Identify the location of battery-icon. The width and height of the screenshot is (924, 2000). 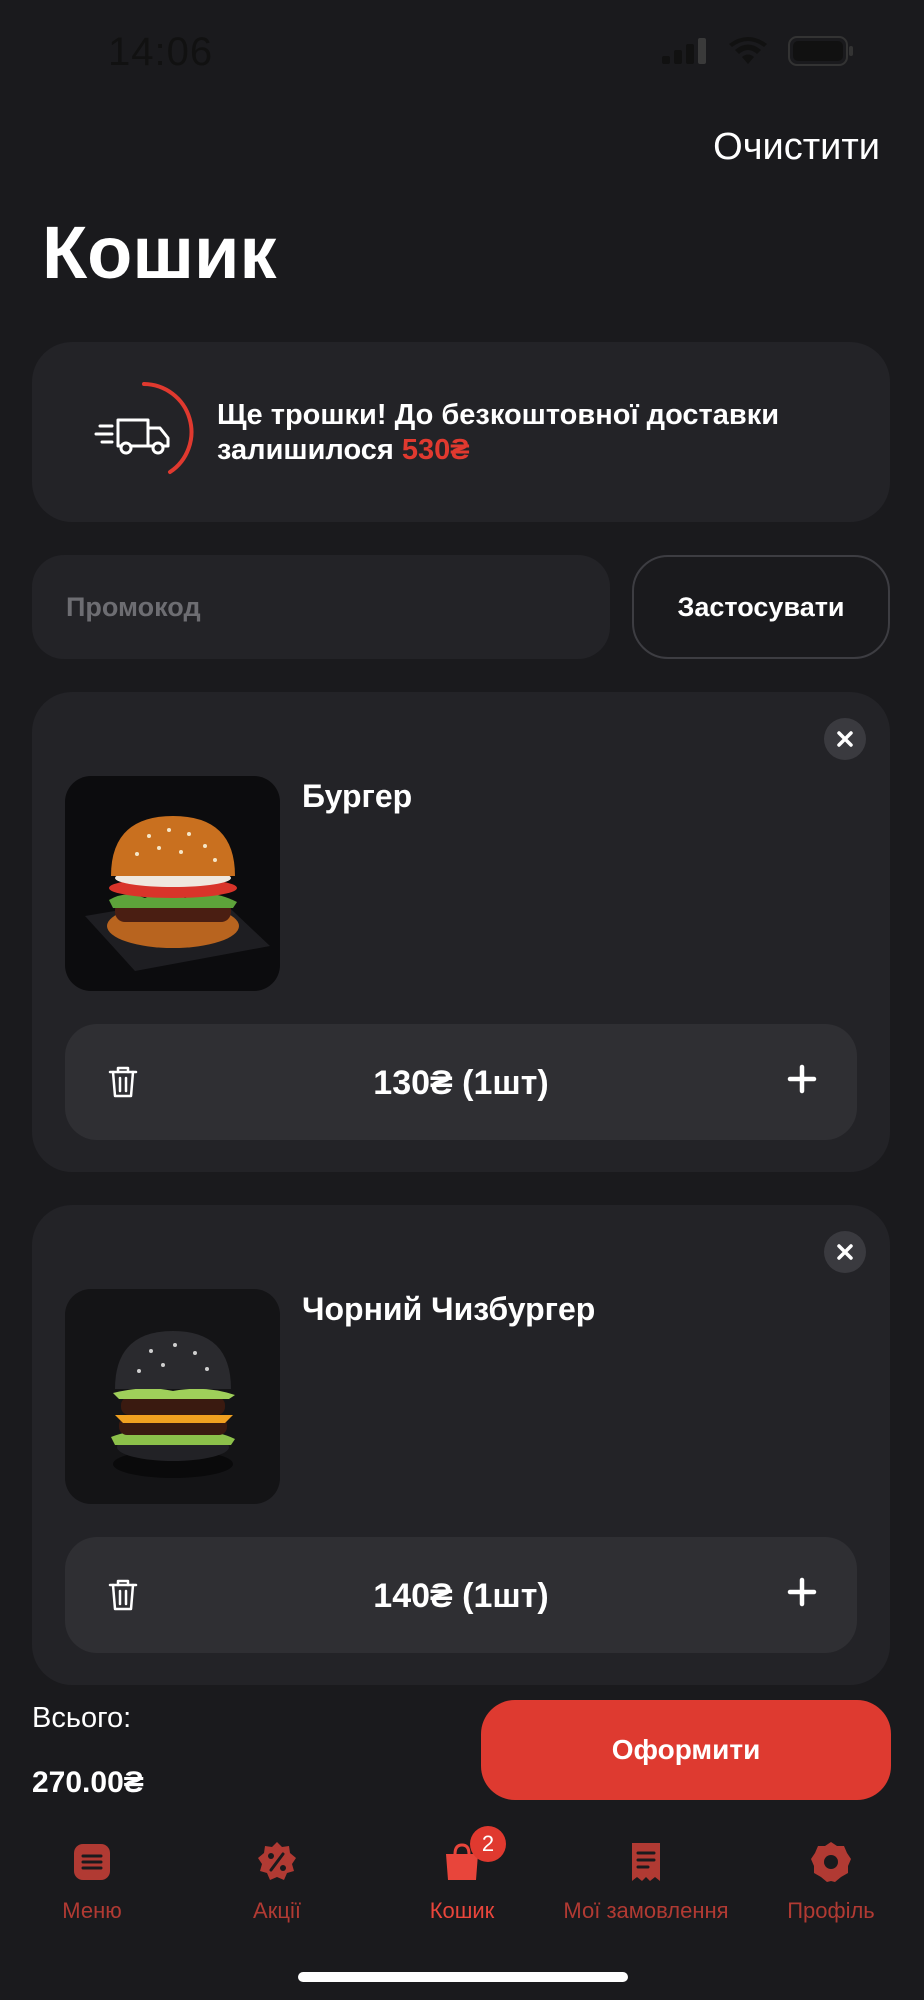
(820, 51).